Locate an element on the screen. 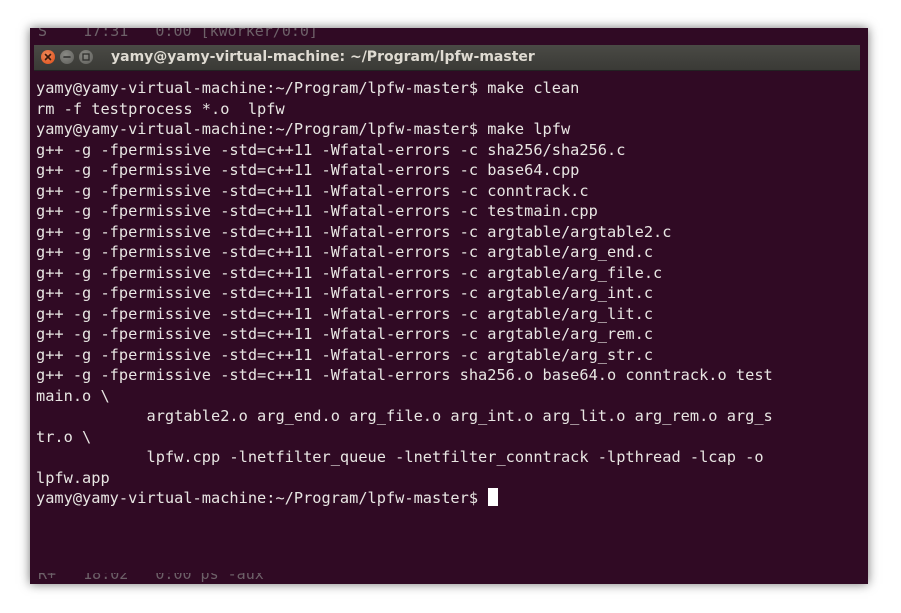  close-icon is located at coordinates (48, 57).